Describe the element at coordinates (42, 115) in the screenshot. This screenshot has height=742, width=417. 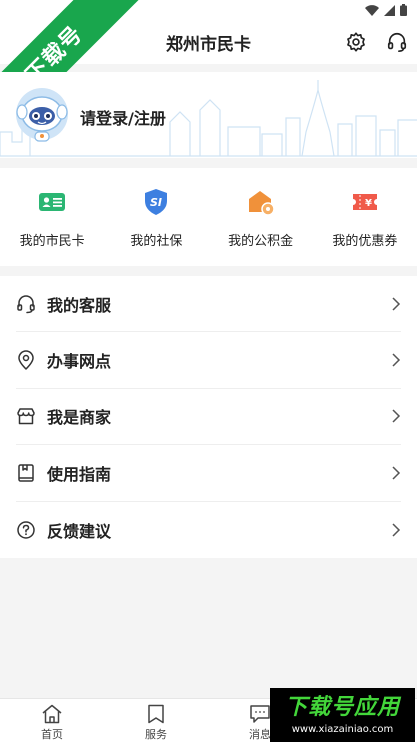
I see `robot-mascot-avatar` at that location.